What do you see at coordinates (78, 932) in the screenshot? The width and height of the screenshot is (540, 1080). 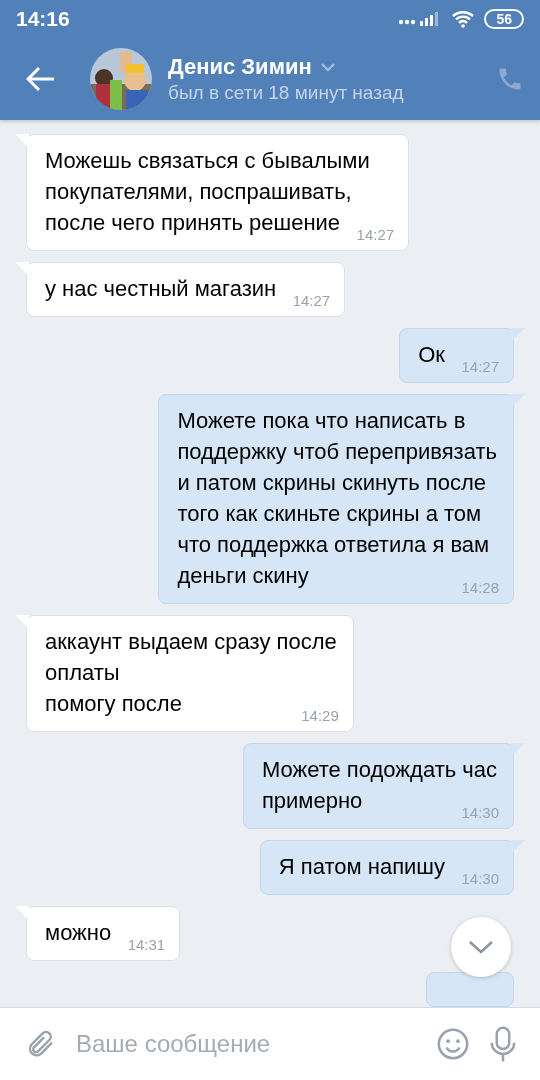 I see `message-text: можно` at bounding box center [78, 932].